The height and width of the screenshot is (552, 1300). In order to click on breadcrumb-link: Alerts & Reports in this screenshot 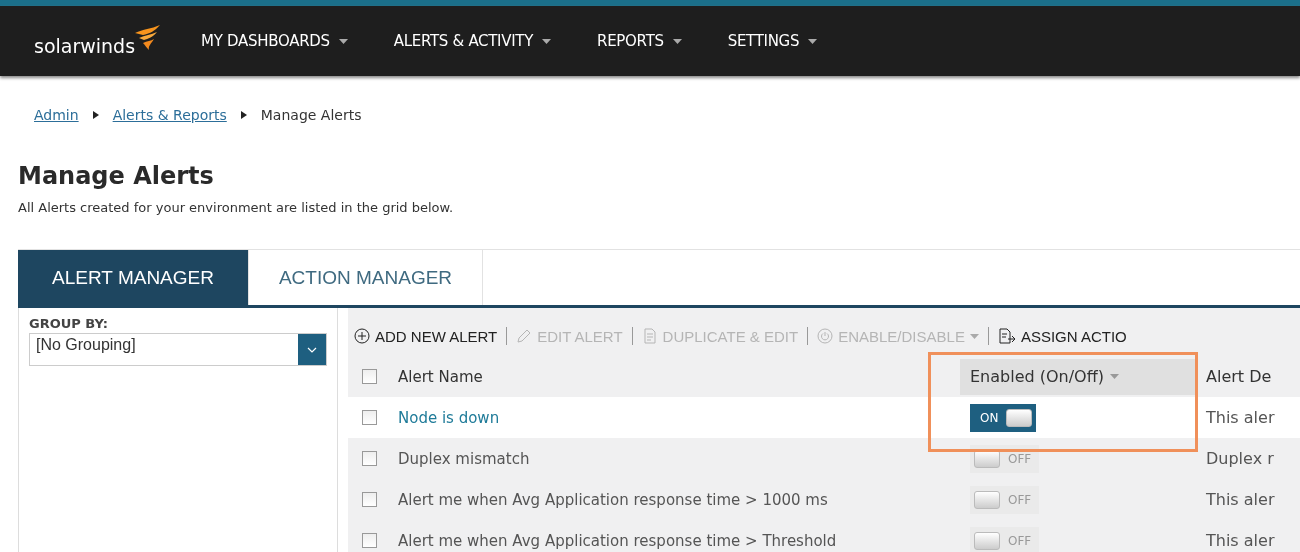, I will do `click(169, 115)`.